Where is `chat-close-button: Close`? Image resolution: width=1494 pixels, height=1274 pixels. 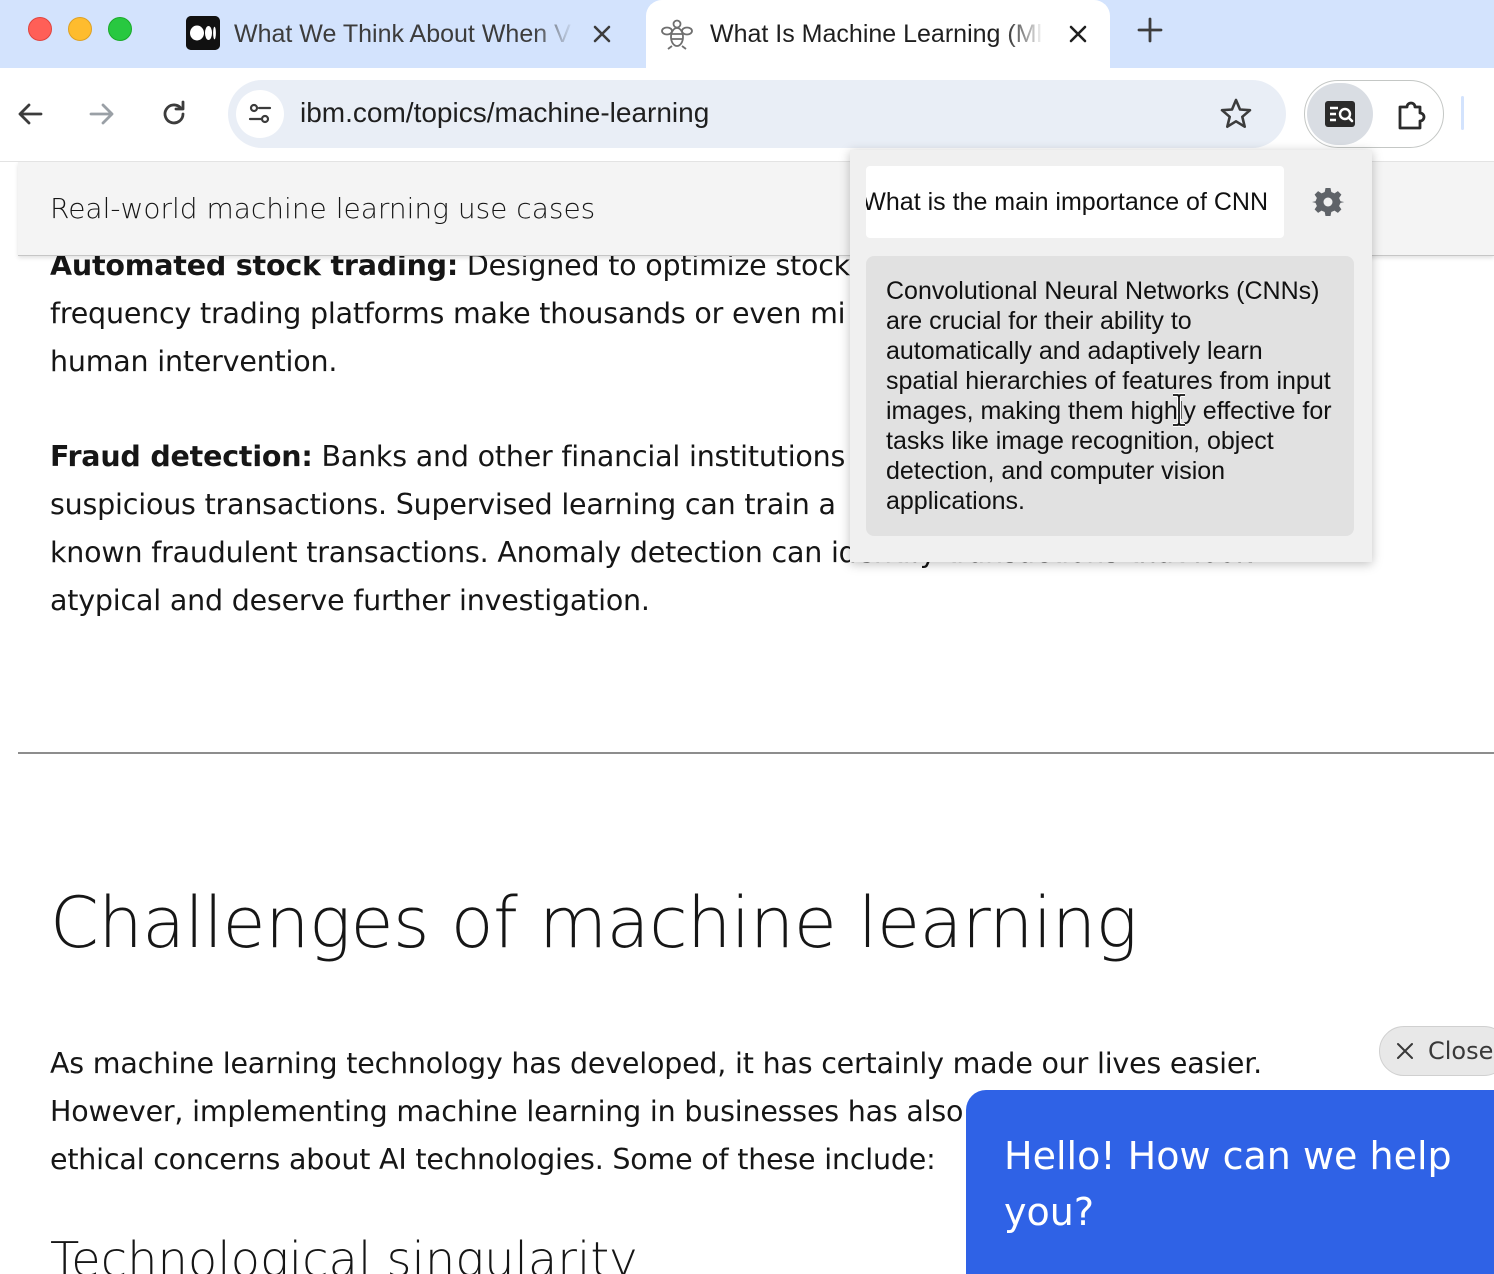
chat-close-button: Close is located at coordinates (1436, 1051).